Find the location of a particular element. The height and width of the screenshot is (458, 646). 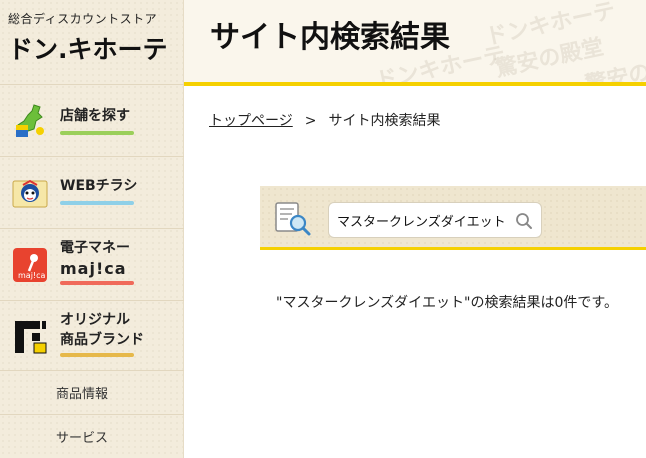

page-title: サイト内検索結果 is located at coordinates (330, 37).